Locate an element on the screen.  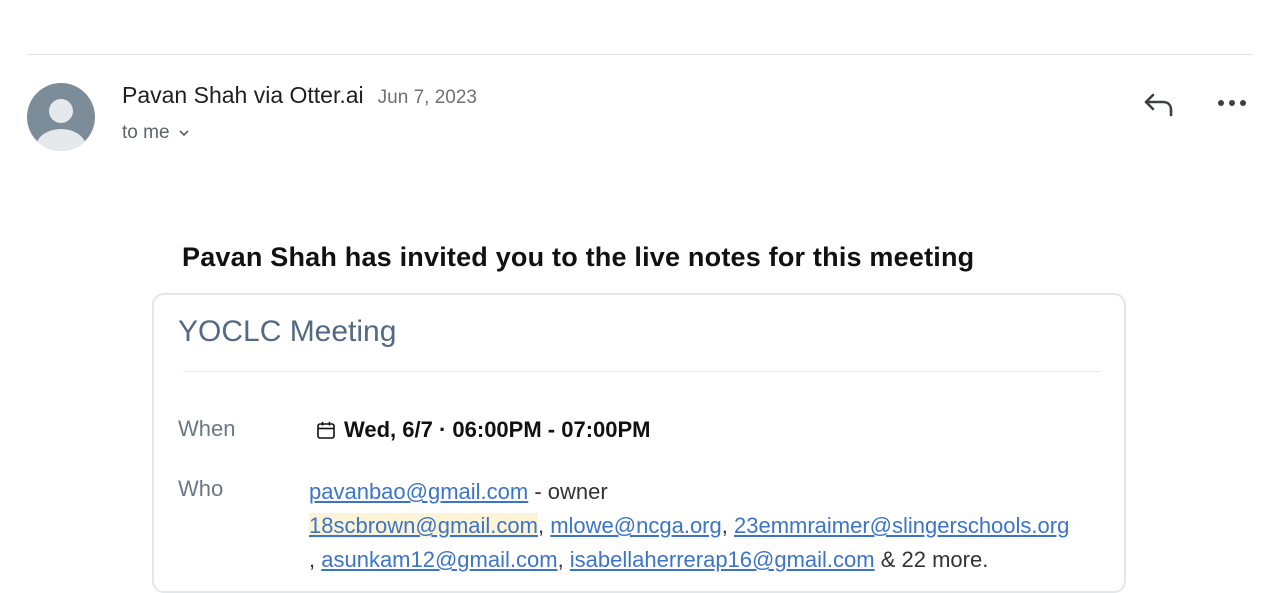
owner-email-link: pavanbao@gmail.com is located at coordinates (418, 491).